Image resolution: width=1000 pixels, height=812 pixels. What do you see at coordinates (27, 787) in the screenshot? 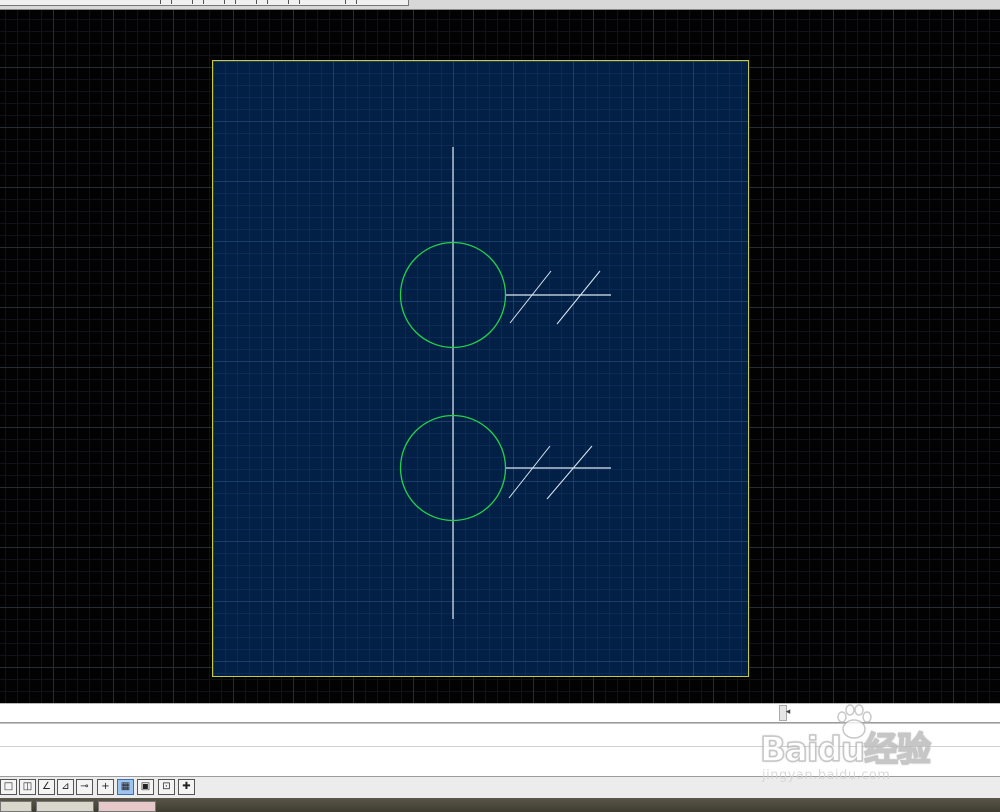
I see `grid-icon: ◫` at bounding box center [27, 787].